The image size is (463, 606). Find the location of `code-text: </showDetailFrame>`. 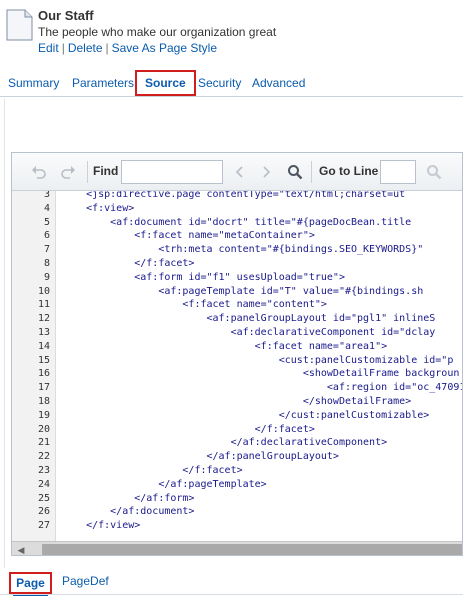

code-text: </showDetailFrame> is located at coordinates (237, 401).